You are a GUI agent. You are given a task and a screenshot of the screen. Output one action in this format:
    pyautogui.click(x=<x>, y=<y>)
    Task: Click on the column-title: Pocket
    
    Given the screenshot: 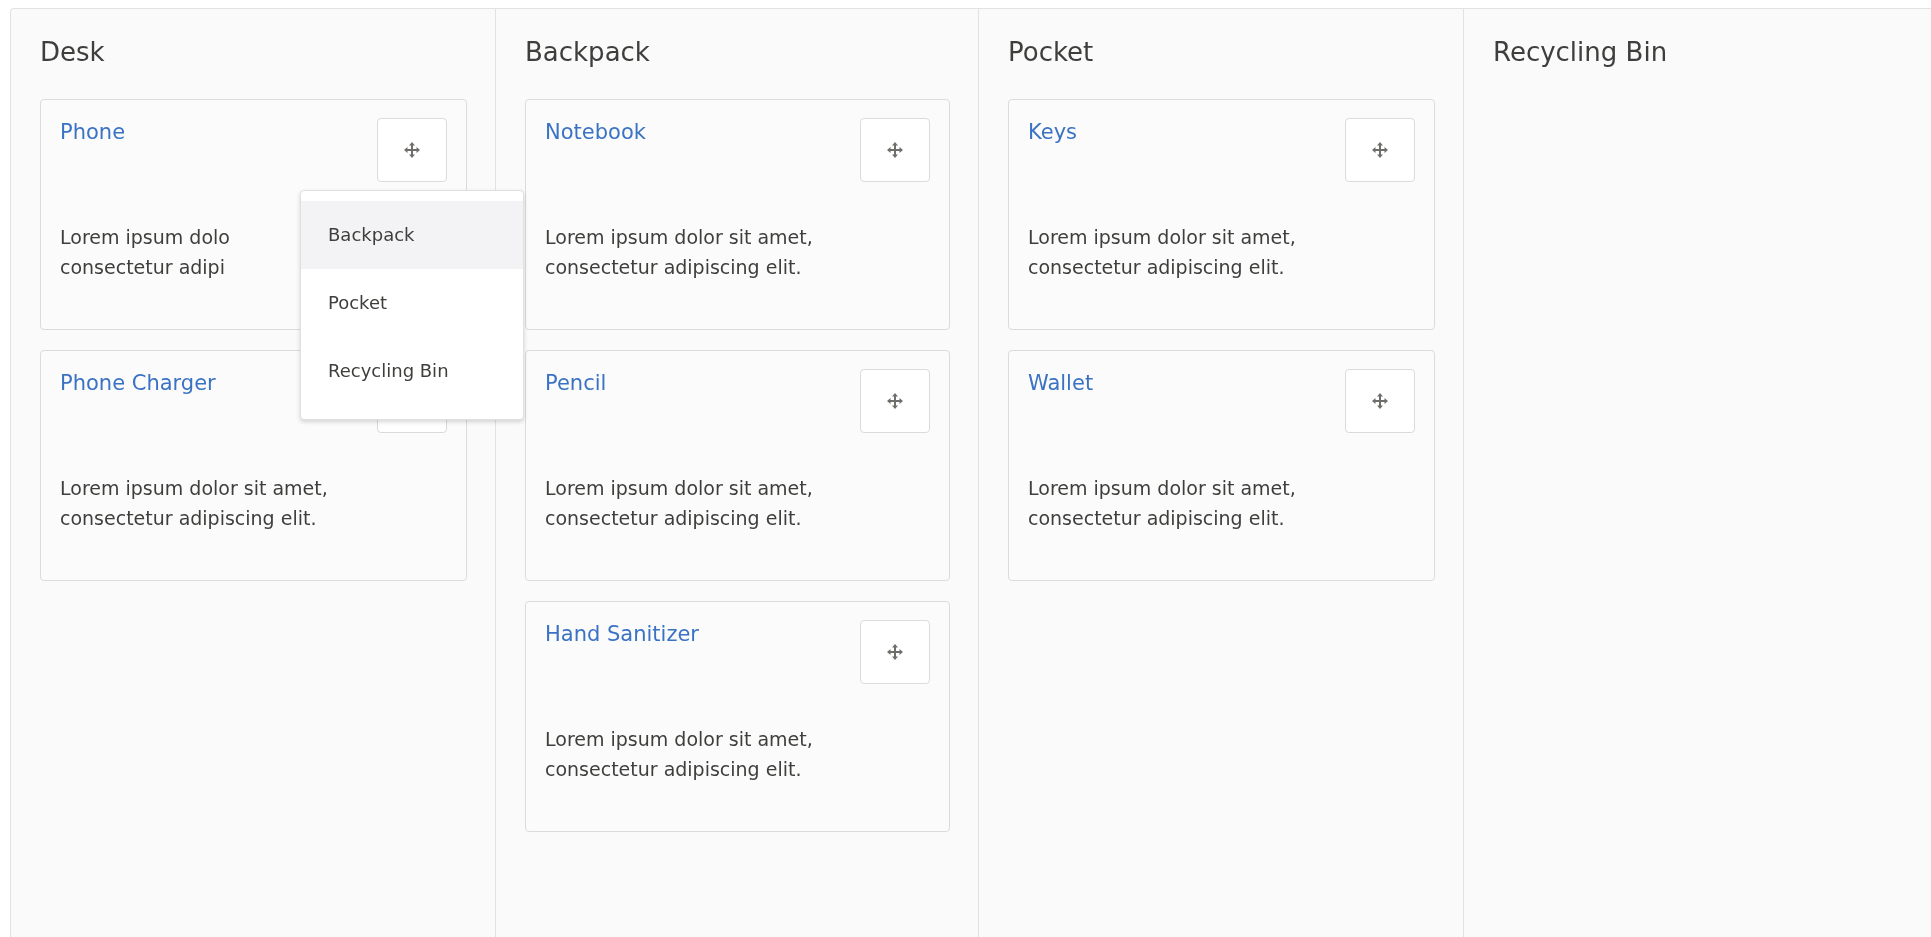 What is the action you would take?
    pyautogui.click(x=1051, y=52)
    